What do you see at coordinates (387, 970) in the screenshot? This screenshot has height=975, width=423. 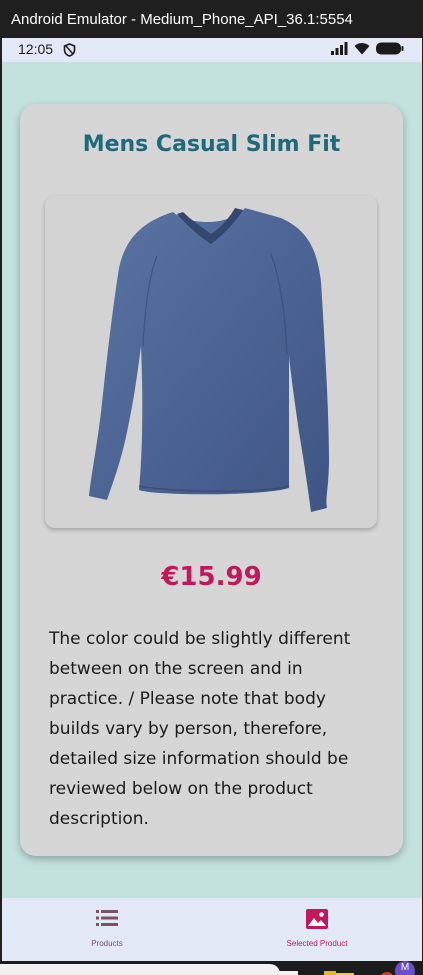 I see `browser-icon` at bounding box center [387, 970].